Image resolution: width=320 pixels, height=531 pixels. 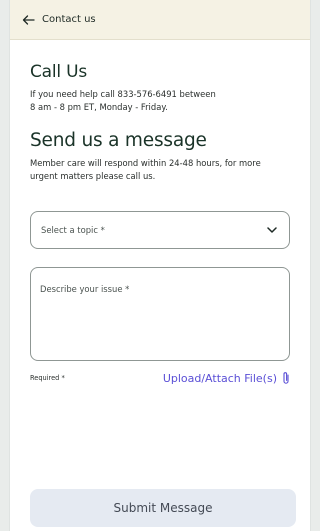 What do you see at coordinates (219, 378) in the screenshot?
I see `upload-attach-label: Upload/Attach File(s)` at bounding box center [219, 378].